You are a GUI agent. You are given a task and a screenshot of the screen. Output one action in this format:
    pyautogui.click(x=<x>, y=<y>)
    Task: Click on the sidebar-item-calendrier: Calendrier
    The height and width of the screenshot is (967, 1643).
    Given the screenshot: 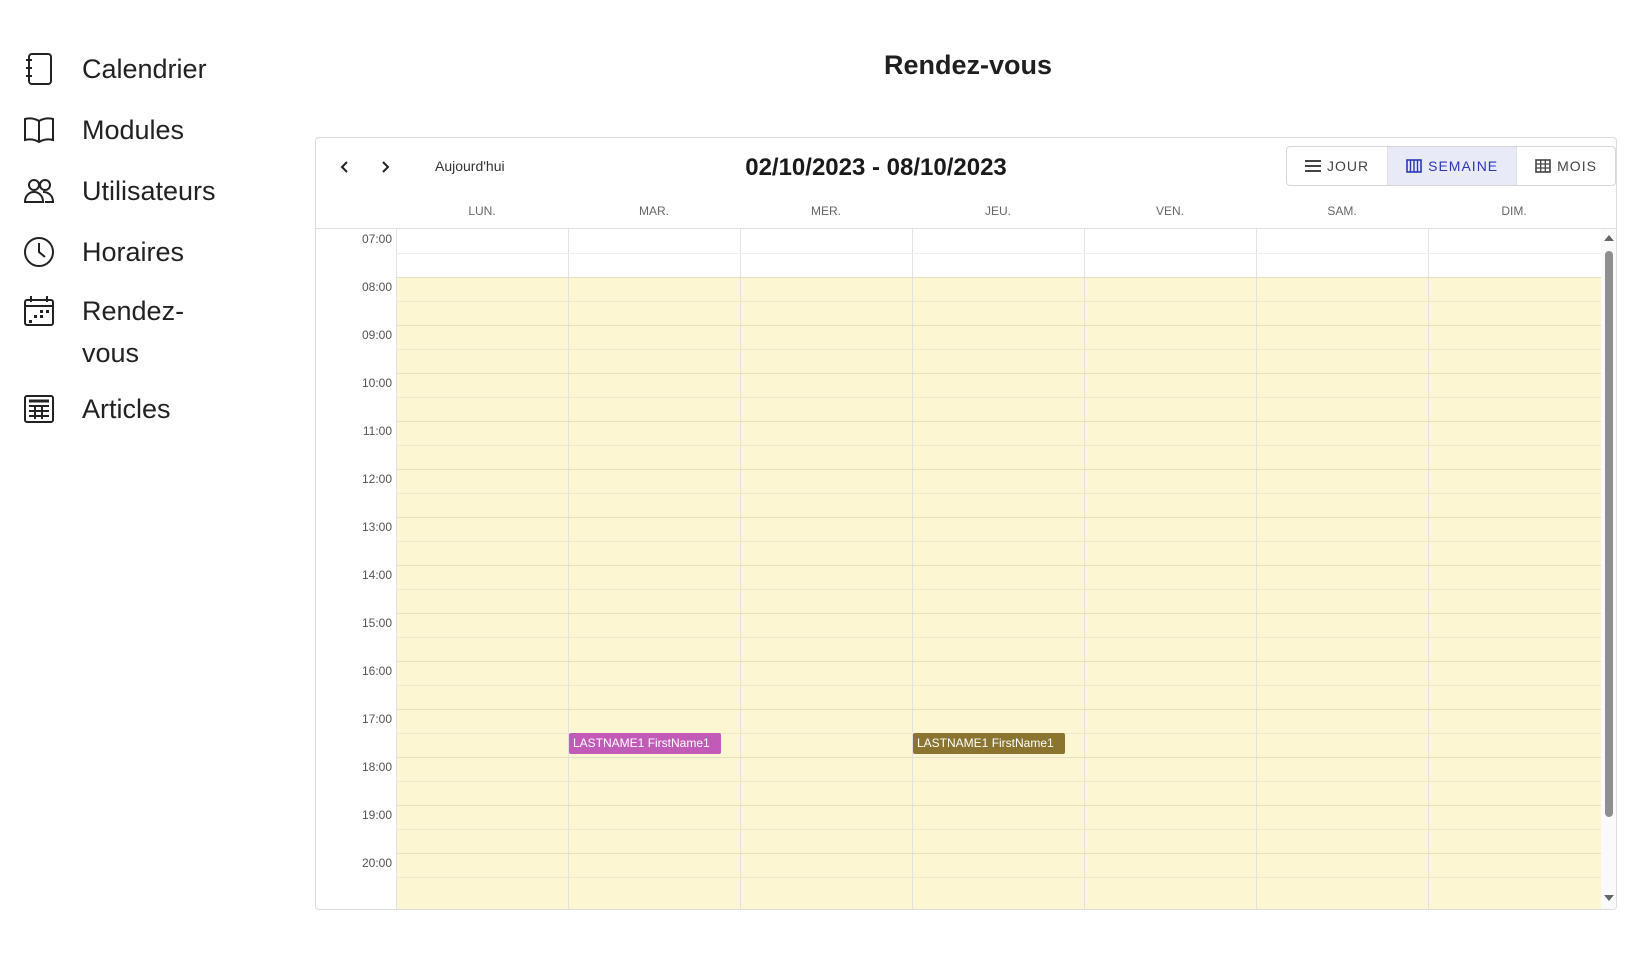 What is the action you would take?
    pyautogui.click(x=114, y=71)
    